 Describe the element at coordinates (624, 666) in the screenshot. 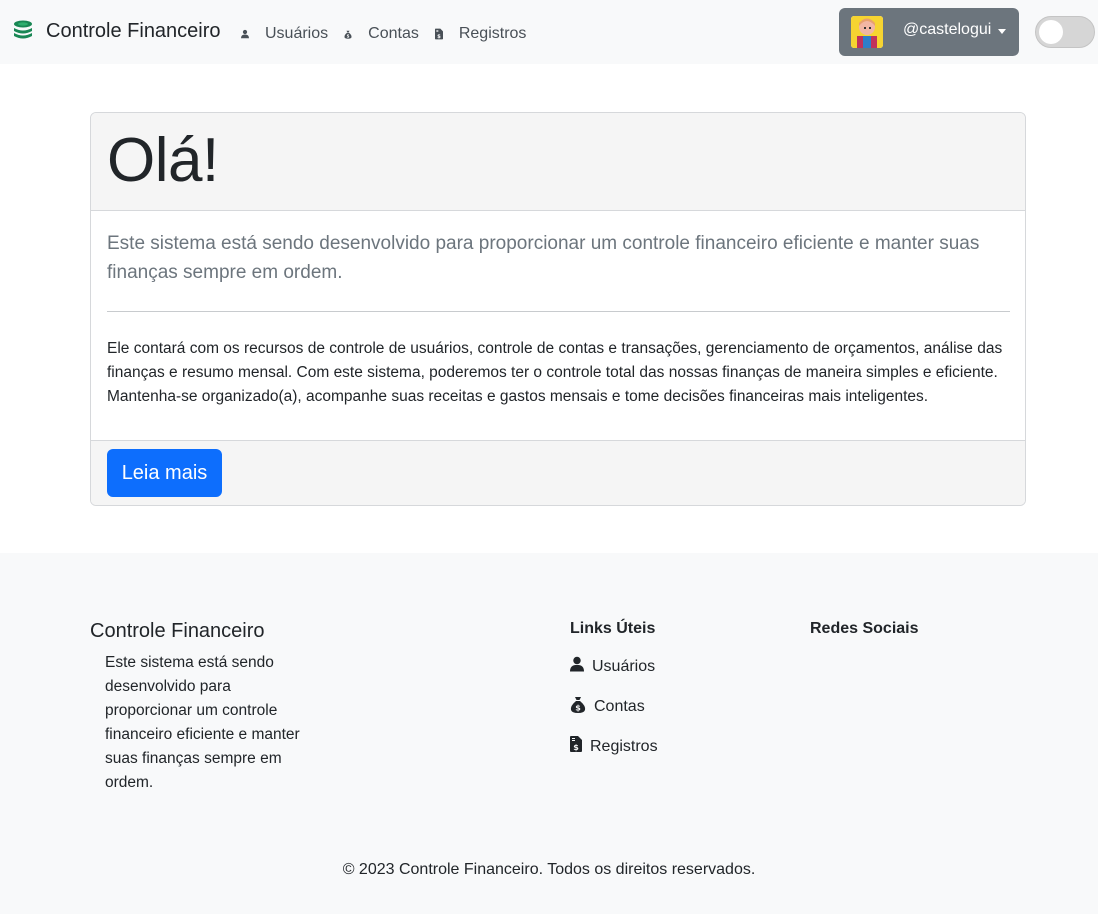

I see `footer-link-label: Usuários` at that location.